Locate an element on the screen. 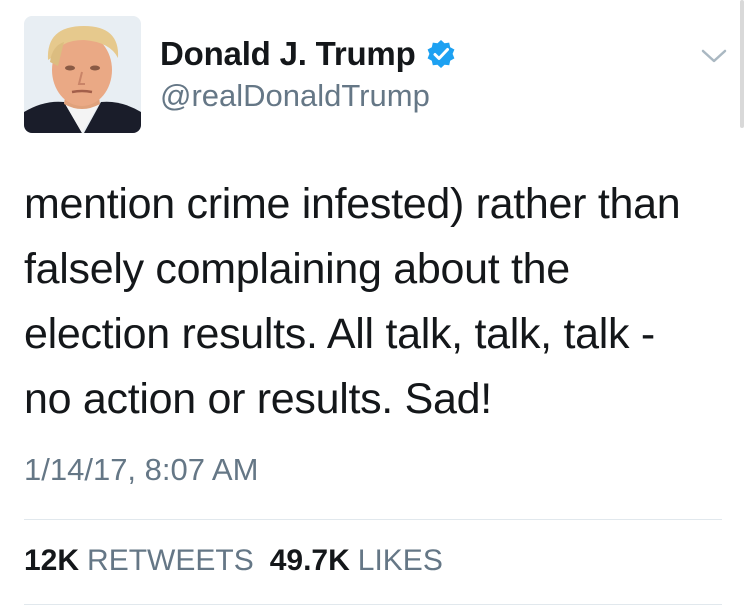 This screenshot has width=750, height=608. author-name-row: Donald J. Trump is located at coordinates (308, 54).